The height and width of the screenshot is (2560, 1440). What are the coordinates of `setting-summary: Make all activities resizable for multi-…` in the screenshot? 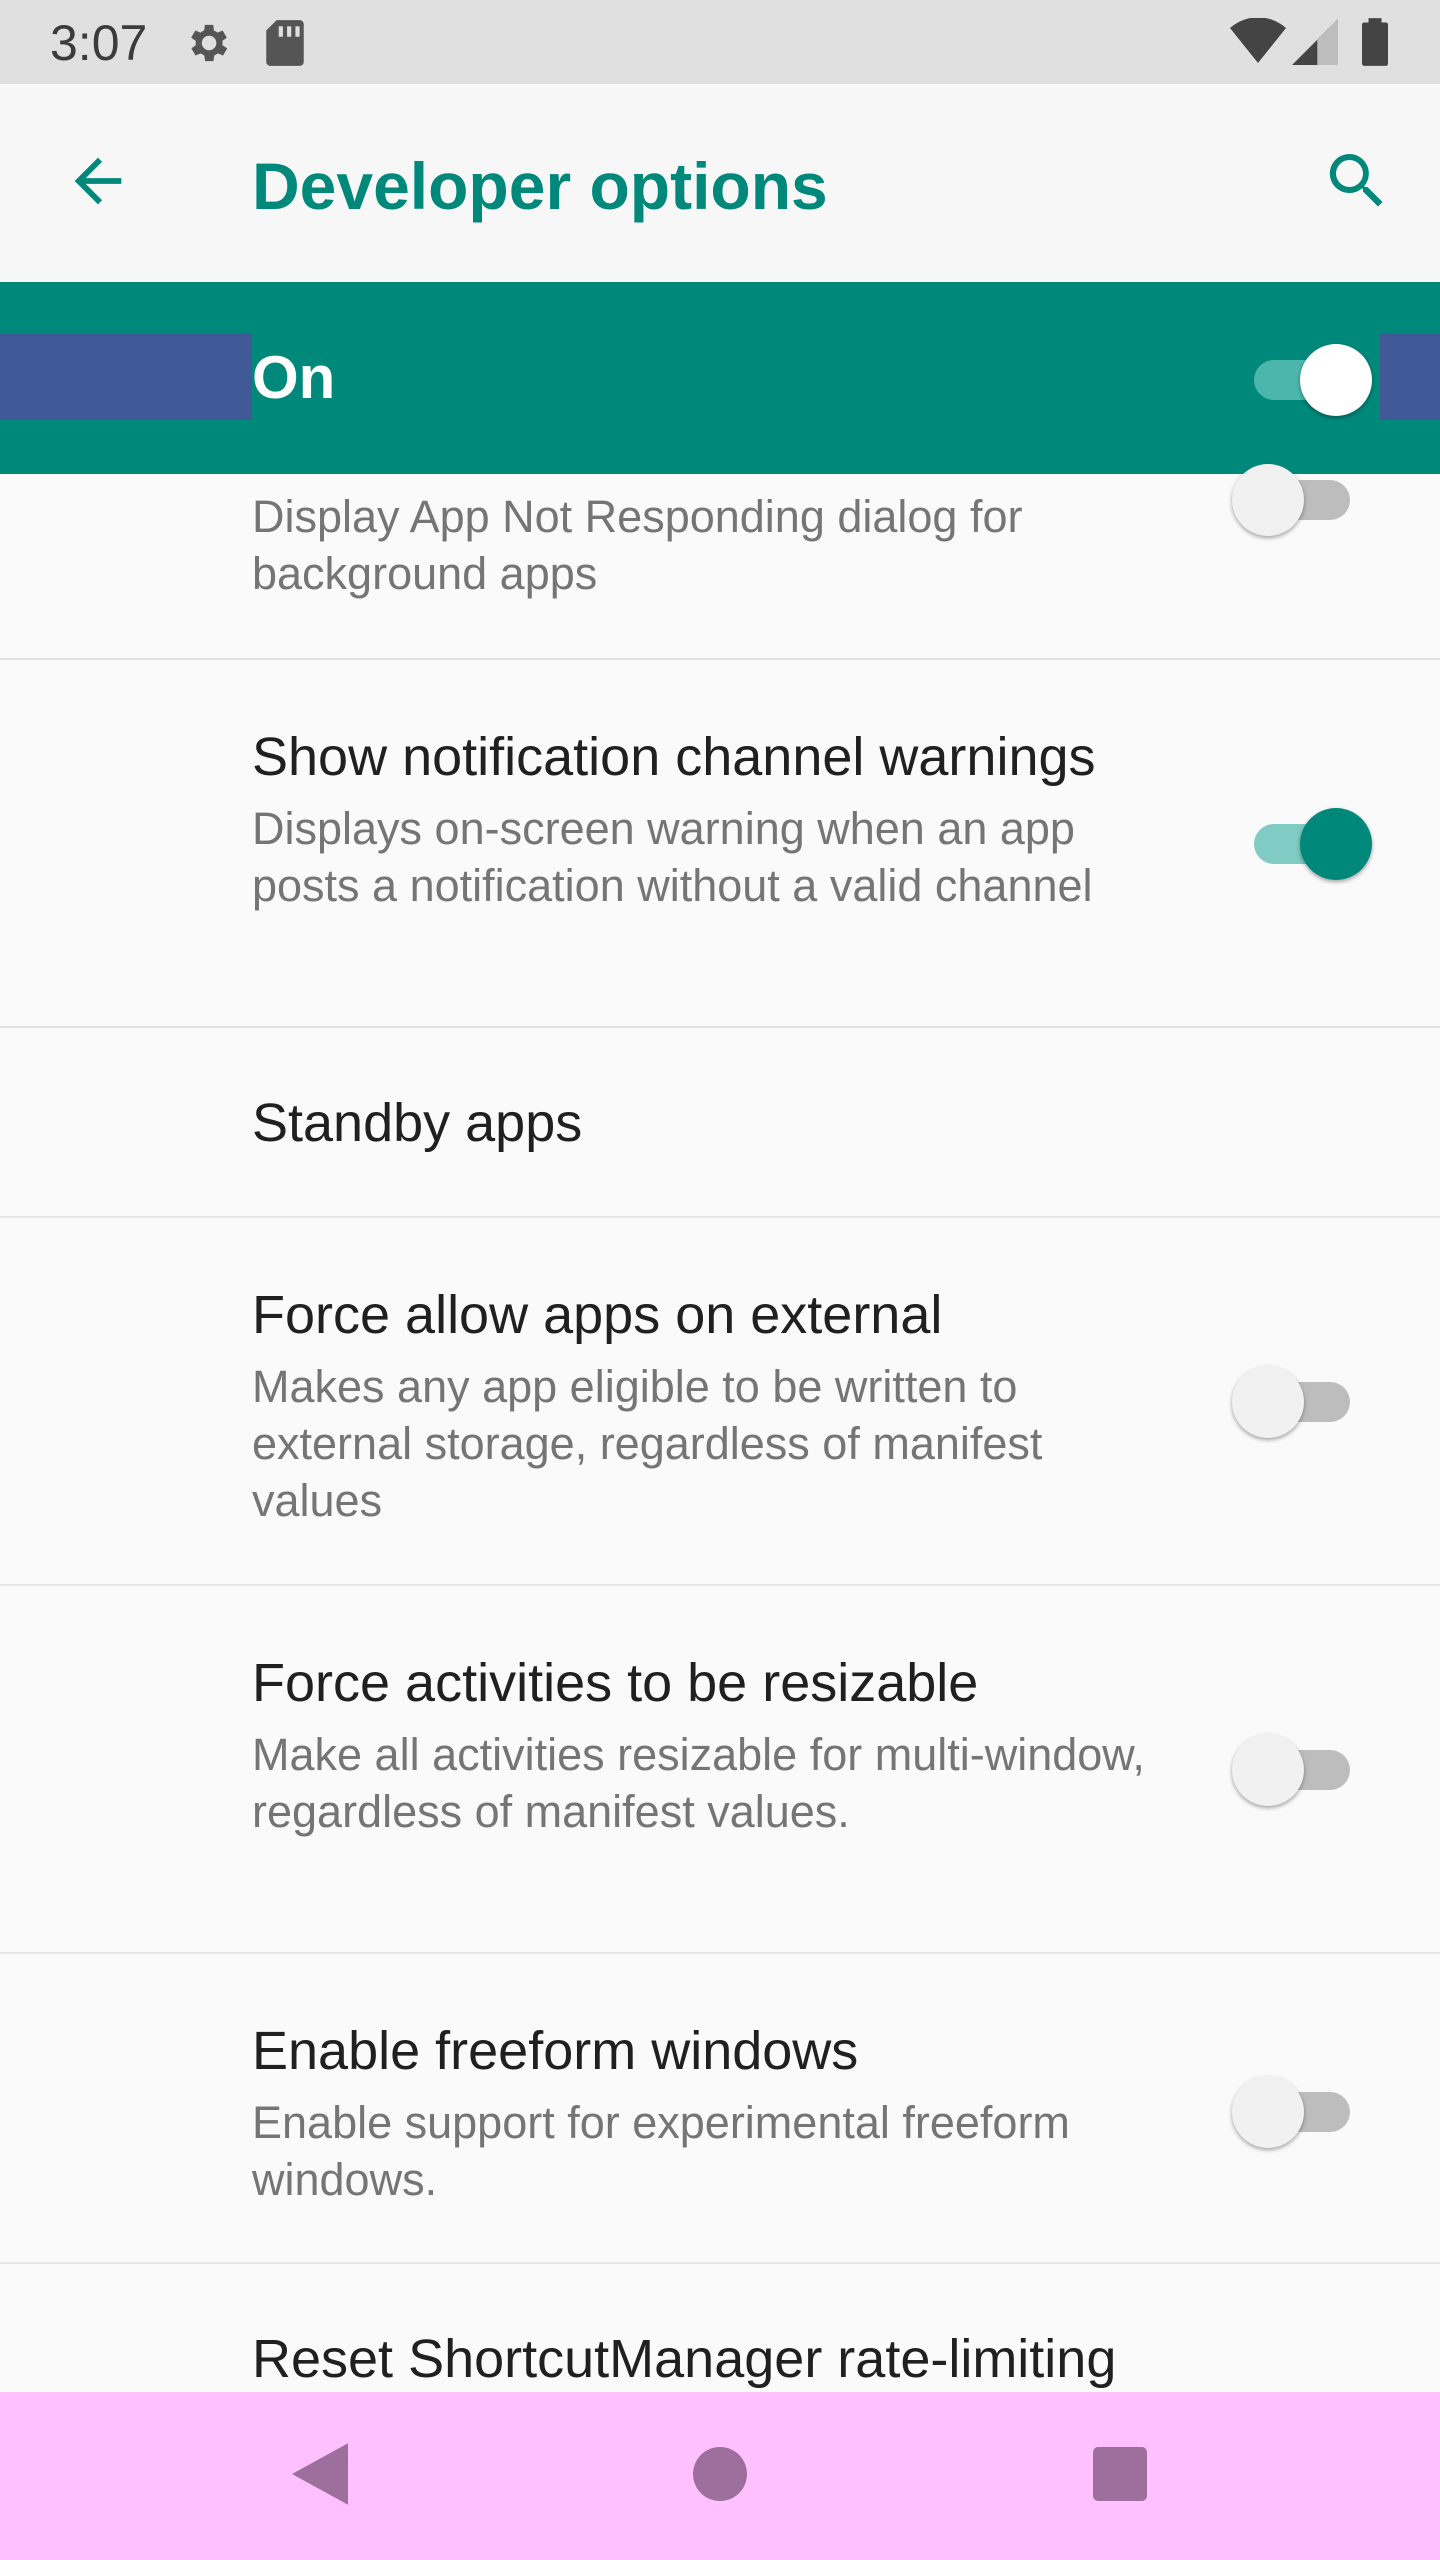 It's located at (698, 1783).